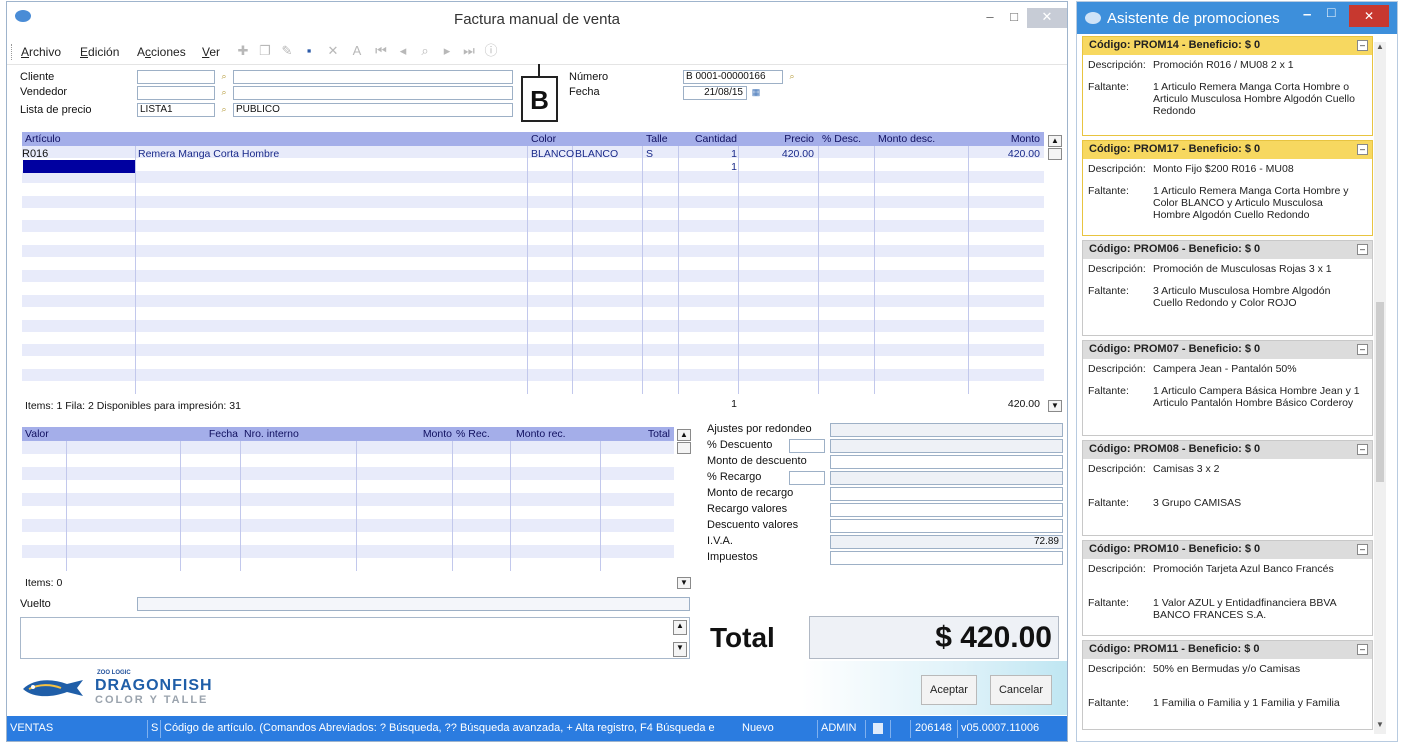 The image size is (1413, 745). Describe the element at coordinates (1055, 406) in the screenshot. I see `items-scroll-down-icon: ▼` at that location.